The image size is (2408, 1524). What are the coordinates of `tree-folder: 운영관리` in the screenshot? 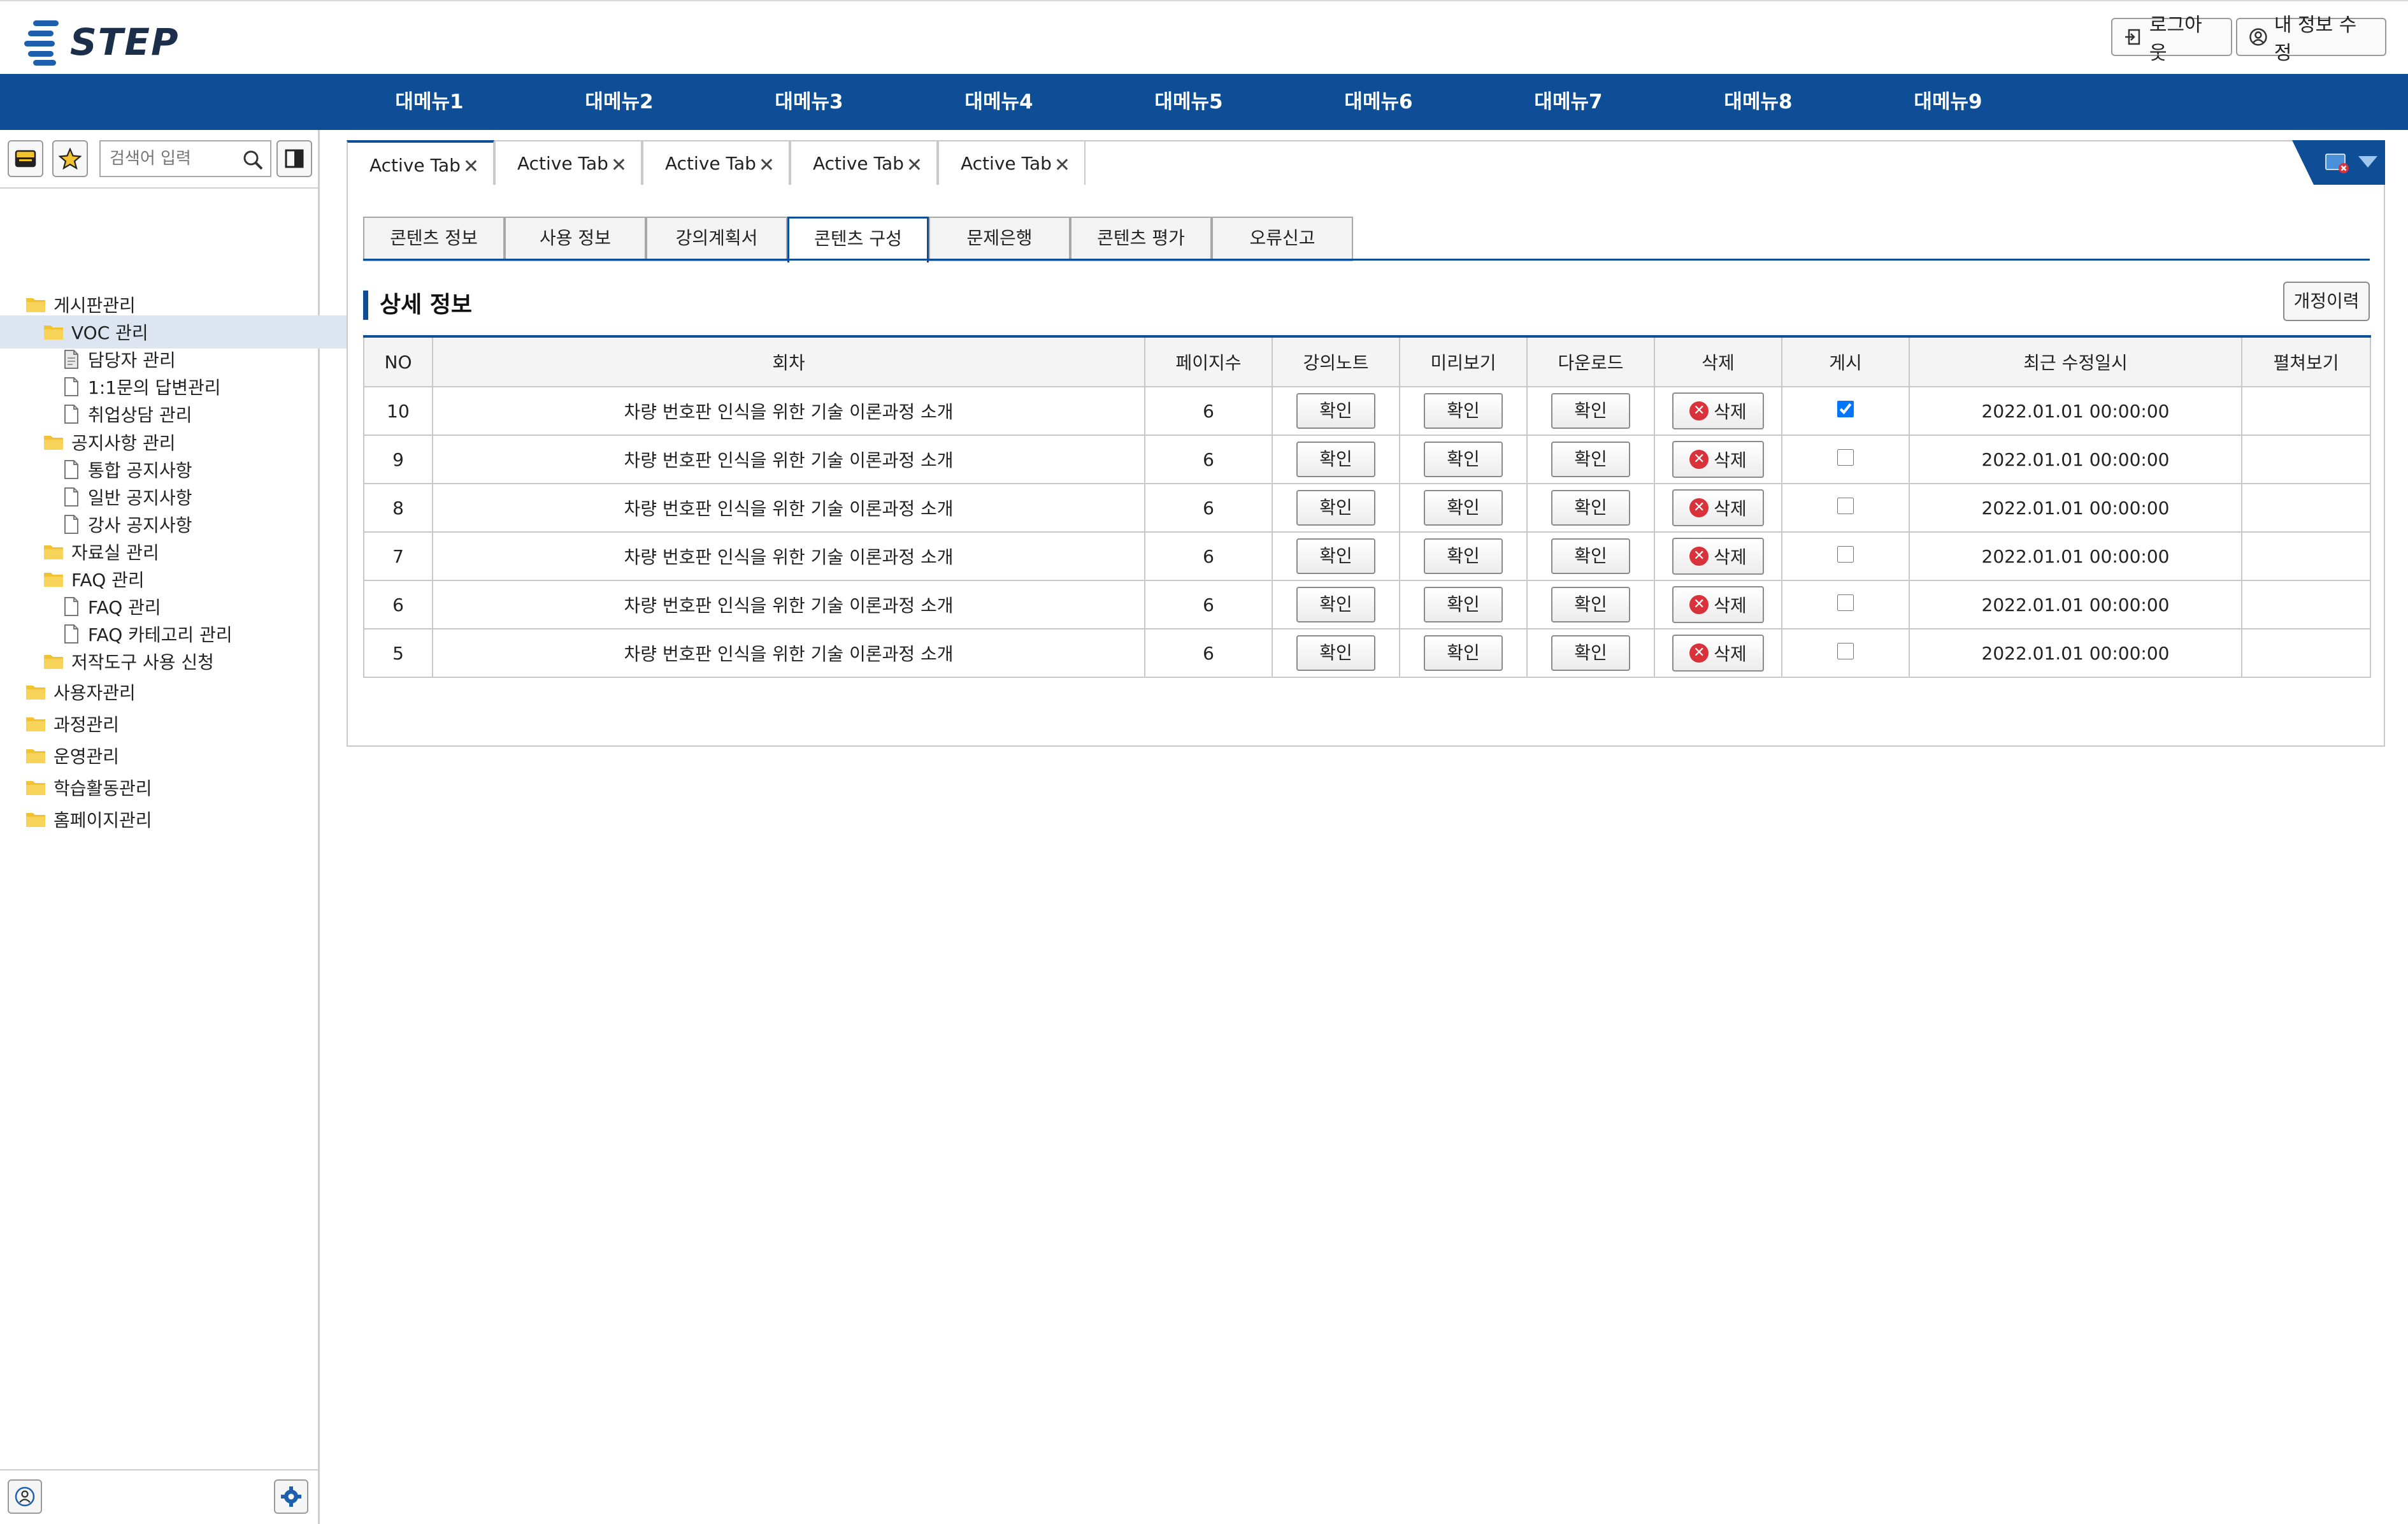 It's located at (171, 755).